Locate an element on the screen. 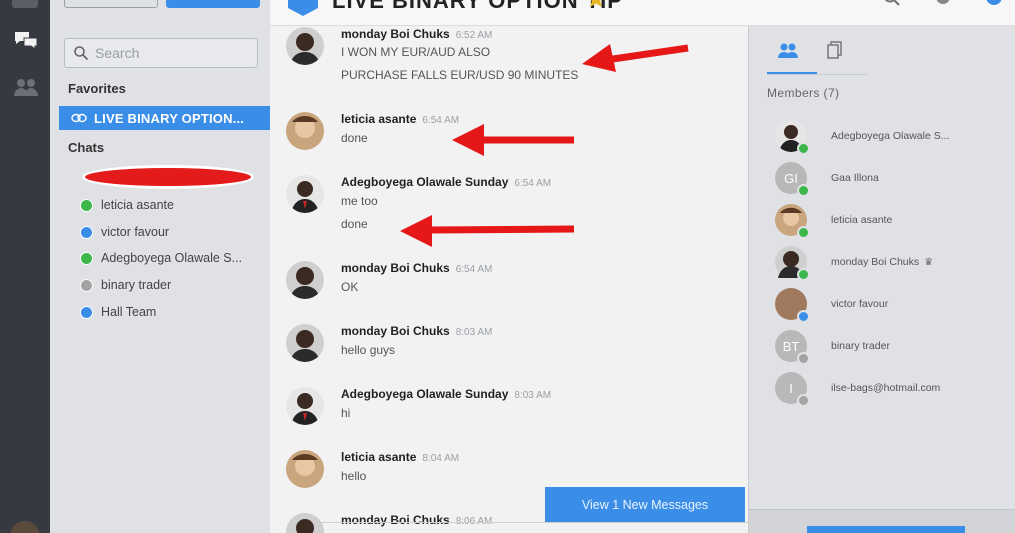  member-item: BT binary trader is located at coordinates (832, 347).